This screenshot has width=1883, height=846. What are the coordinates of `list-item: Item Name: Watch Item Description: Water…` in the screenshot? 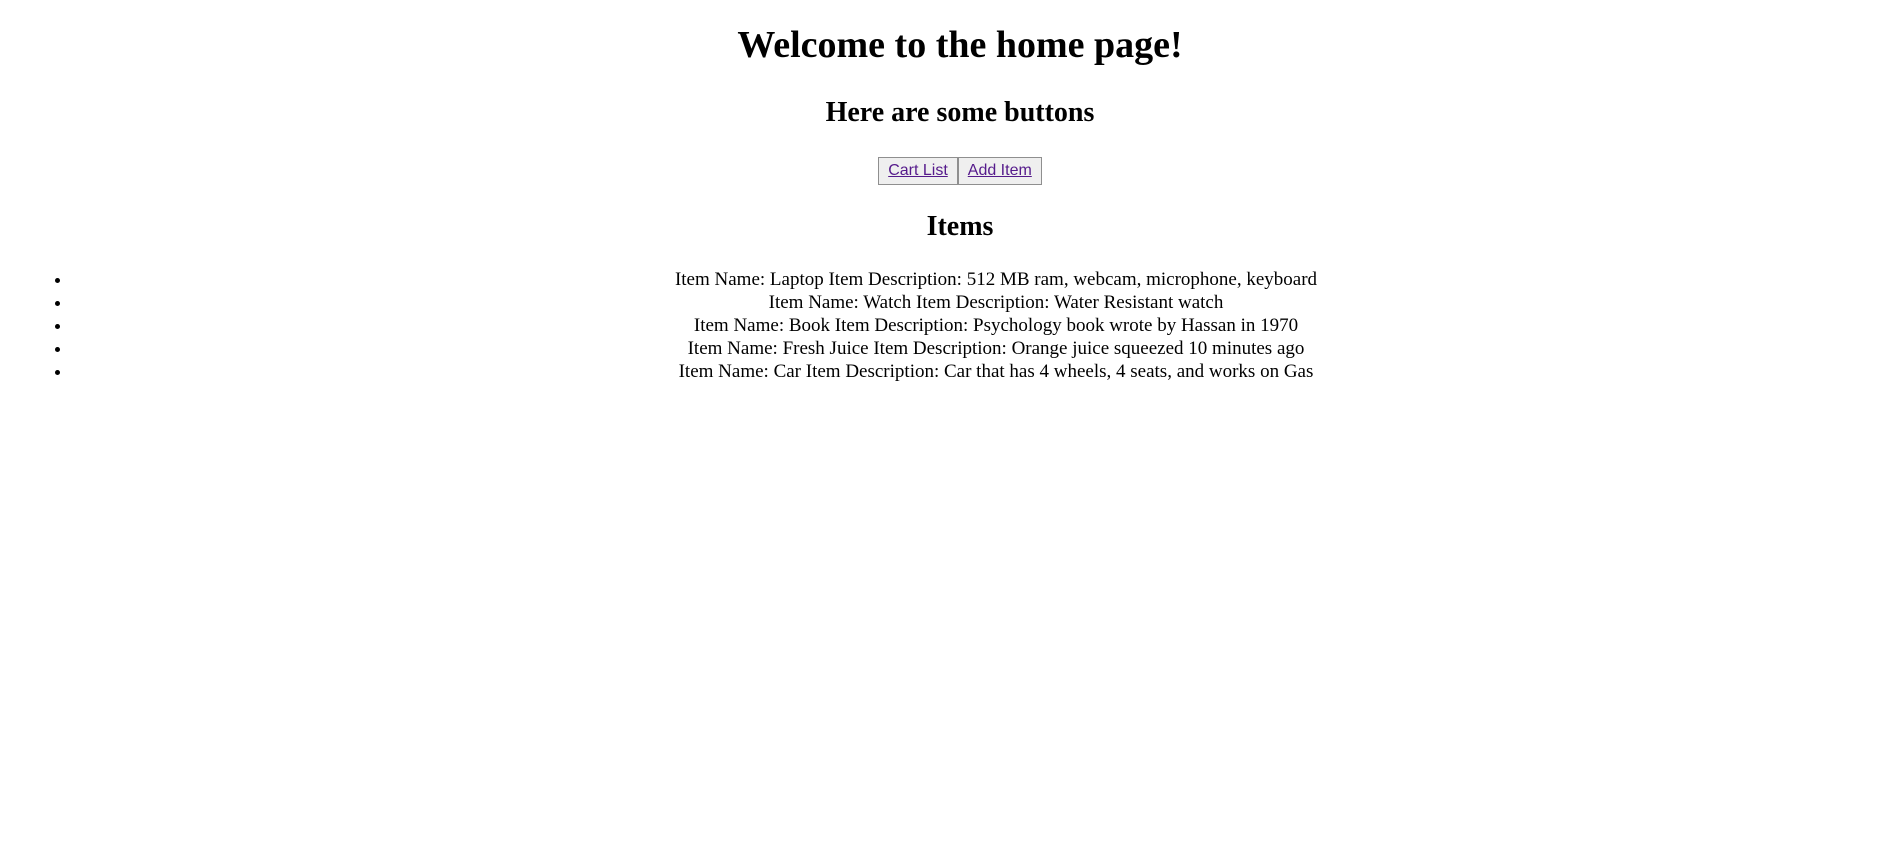 It's located at (977, 302).